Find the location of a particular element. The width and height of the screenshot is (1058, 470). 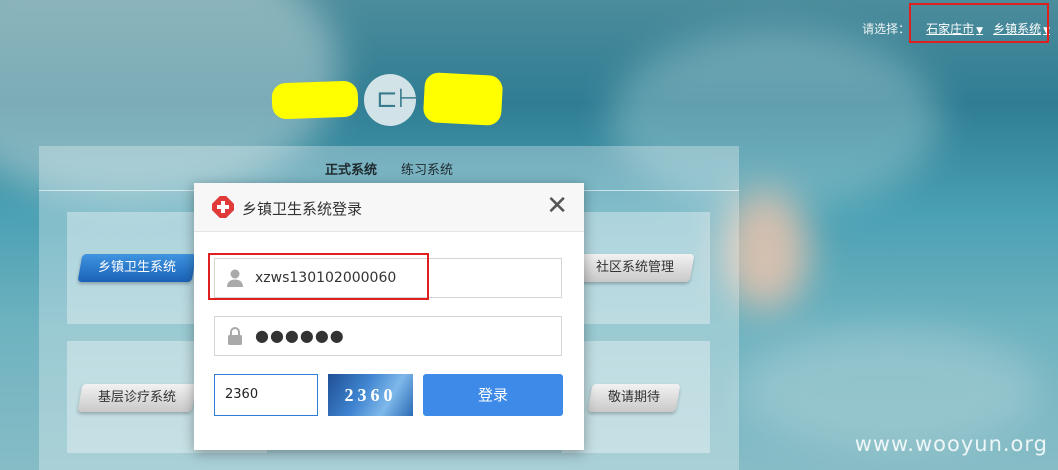

tab-formal-system: 正式系统 is located at coordinates (351, 168).